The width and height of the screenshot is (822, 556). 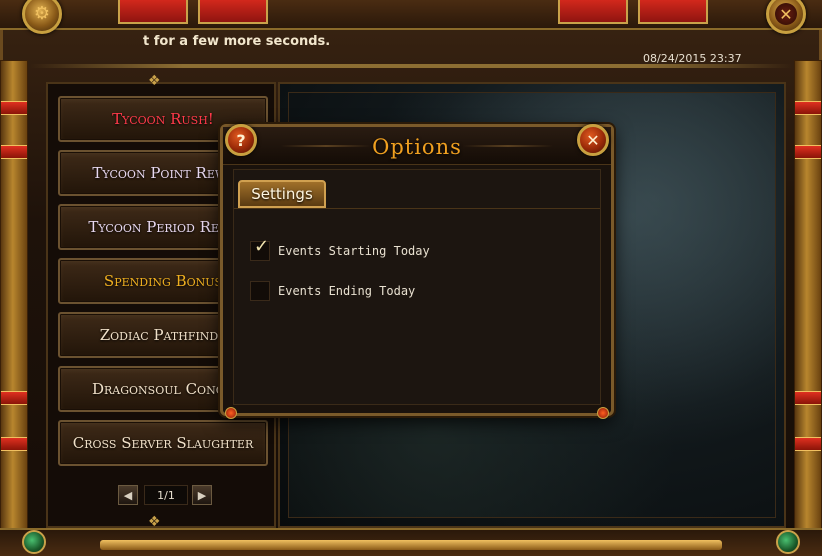 What do you see at coordinates (42, 13) in the screenshot?
I see `gear-icon: ⚙` at bounding box center [42, 13].